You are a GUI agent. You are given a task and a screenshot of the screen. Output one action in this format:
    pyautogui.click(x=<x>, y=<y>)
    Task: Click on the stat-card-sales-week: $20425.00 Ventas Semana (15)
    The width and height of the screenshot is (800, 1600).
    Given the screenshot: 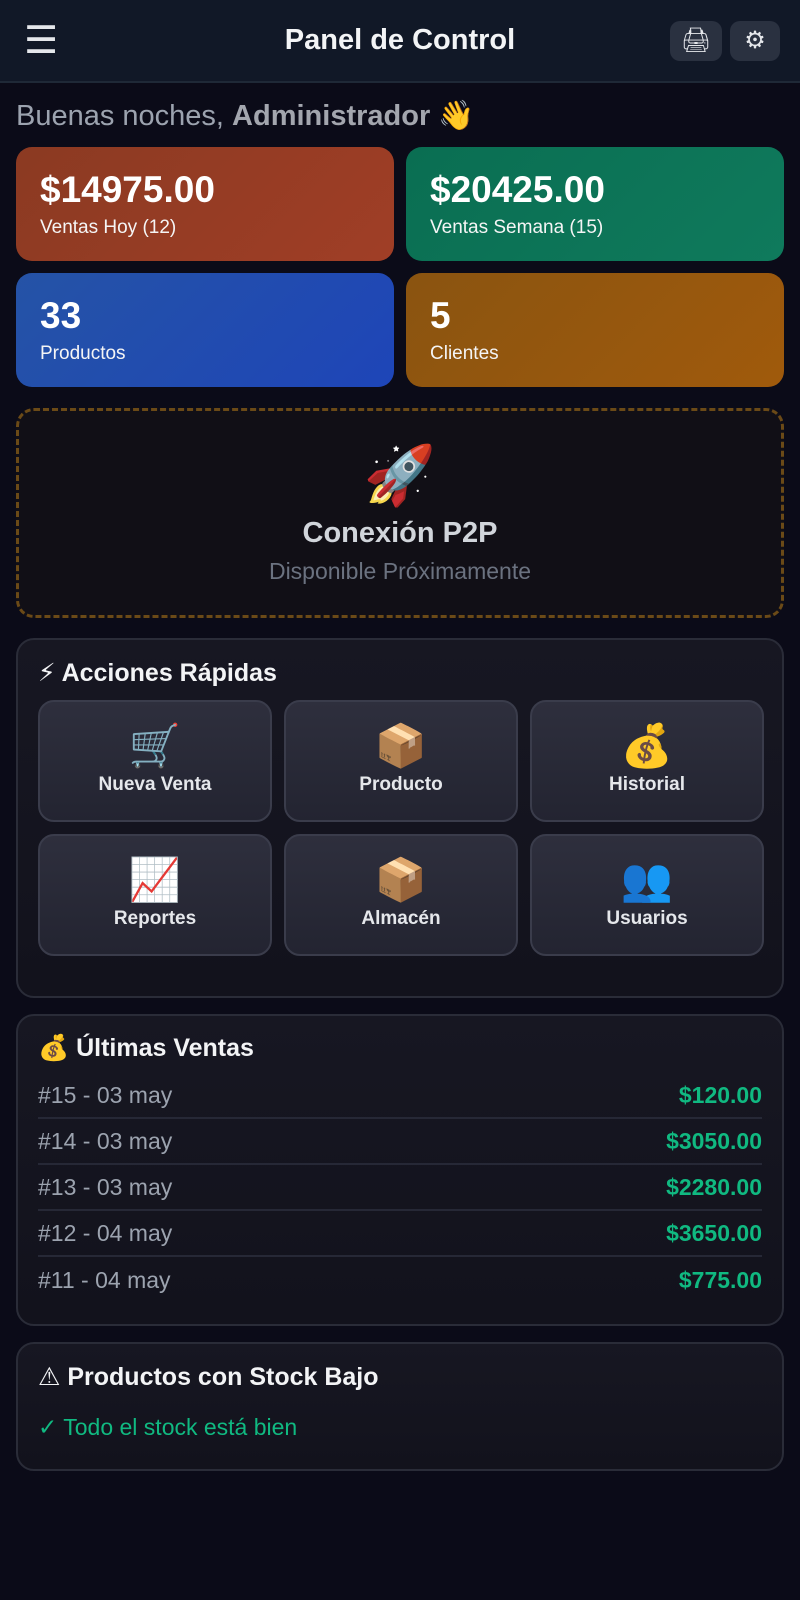 What is the action you would take?
    pyautogui.click(x=595, y=204)
    